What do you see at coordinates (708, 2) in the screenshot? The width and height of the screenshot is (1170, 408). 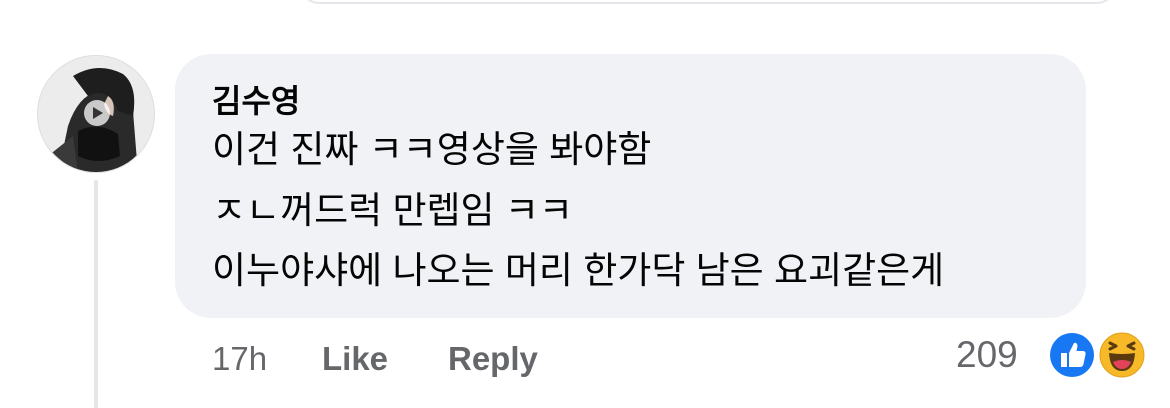 I see `previous-comment-input` at bounding box center [708, 2].